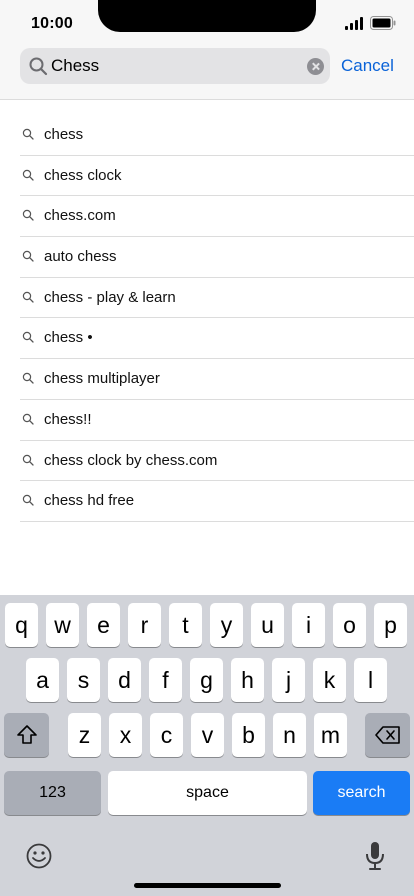 This screenshot has height=896, width=414. Describe the element at coordinates (80, 216) in the screenshot. I see `suggestion-label: chess.com` at that location.